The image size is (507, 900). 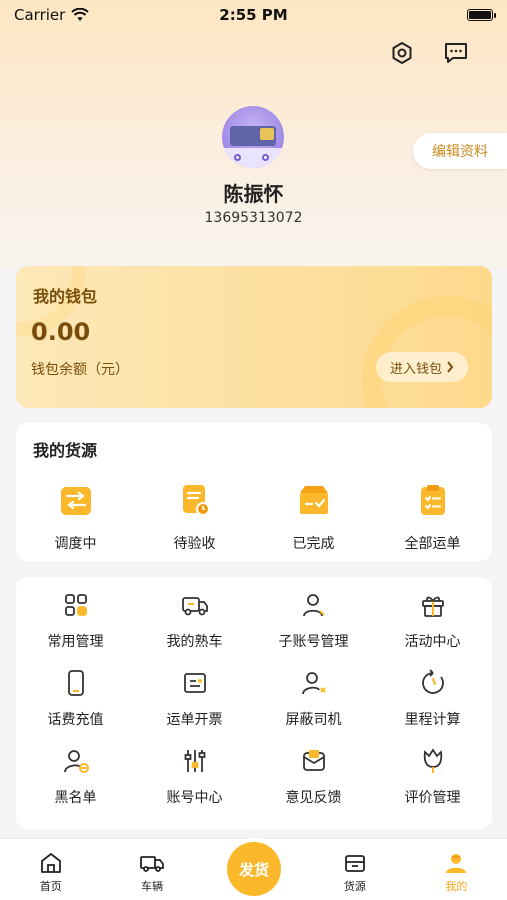 I want to click on goods-item-label: 调度中, so click(x=75, y=544).